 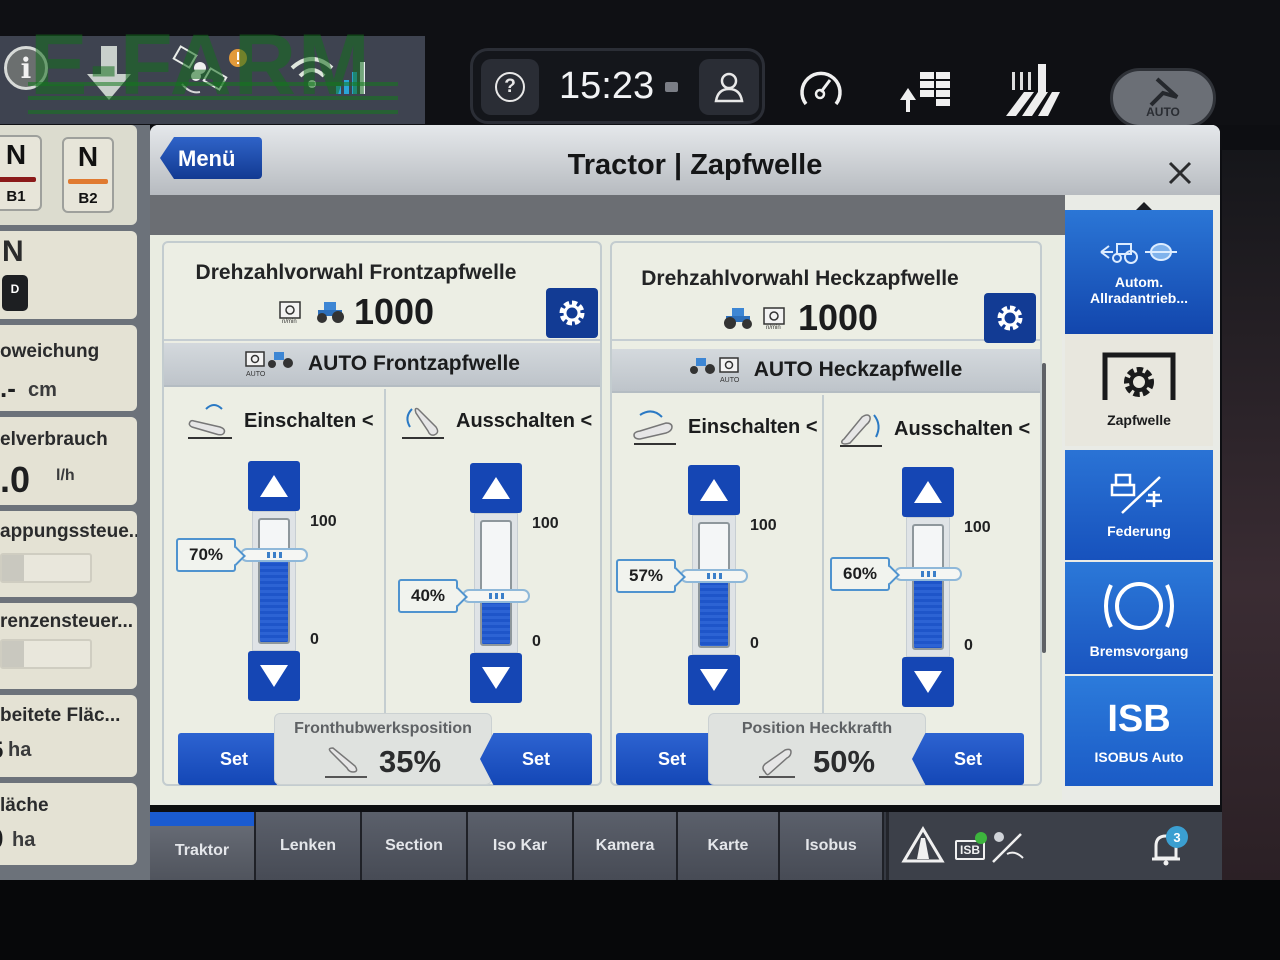 I want to click on tab-iso-kar: Iso Kar, so click(x=521, y=846).